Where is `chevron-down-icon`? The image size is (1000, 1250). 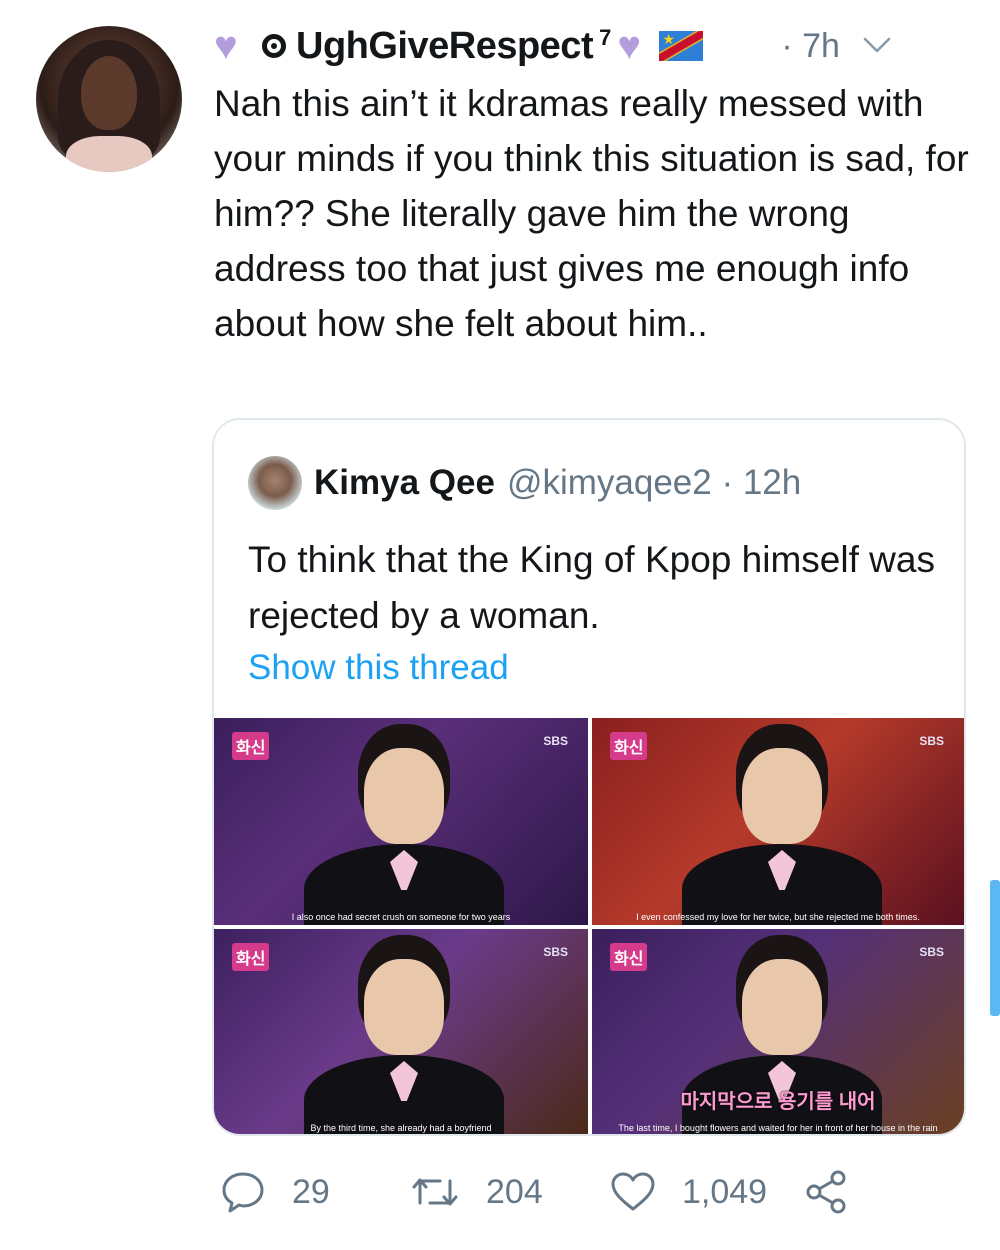
chevron-down-icon is located at coordinates (877, 46).